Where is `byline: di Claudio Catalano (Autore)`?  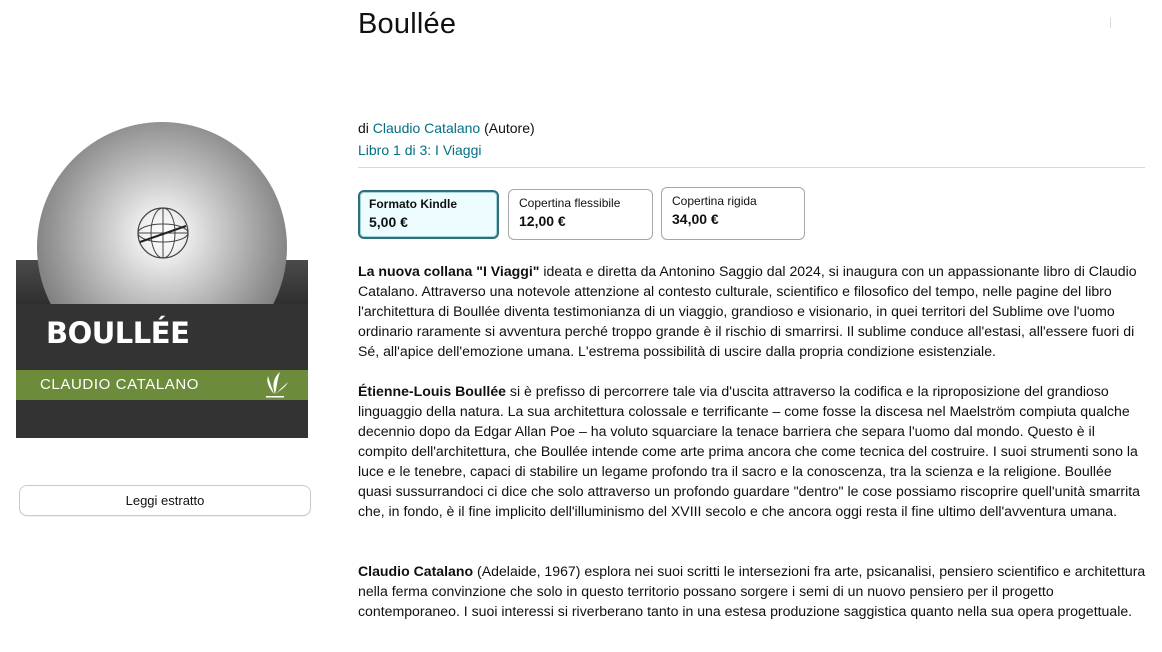 byline: di Claudio Catalano (Autore) is located at coordinates (446, 128).